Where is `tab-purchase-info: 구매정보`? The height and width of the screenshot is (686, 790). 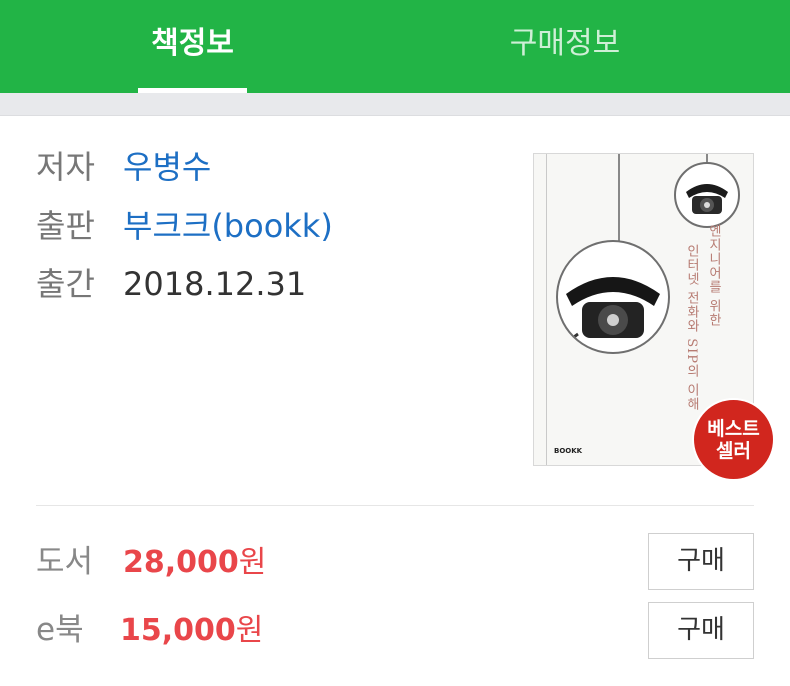 tab-purchase-info: 구매정보 is located at coordinates (565, 46).